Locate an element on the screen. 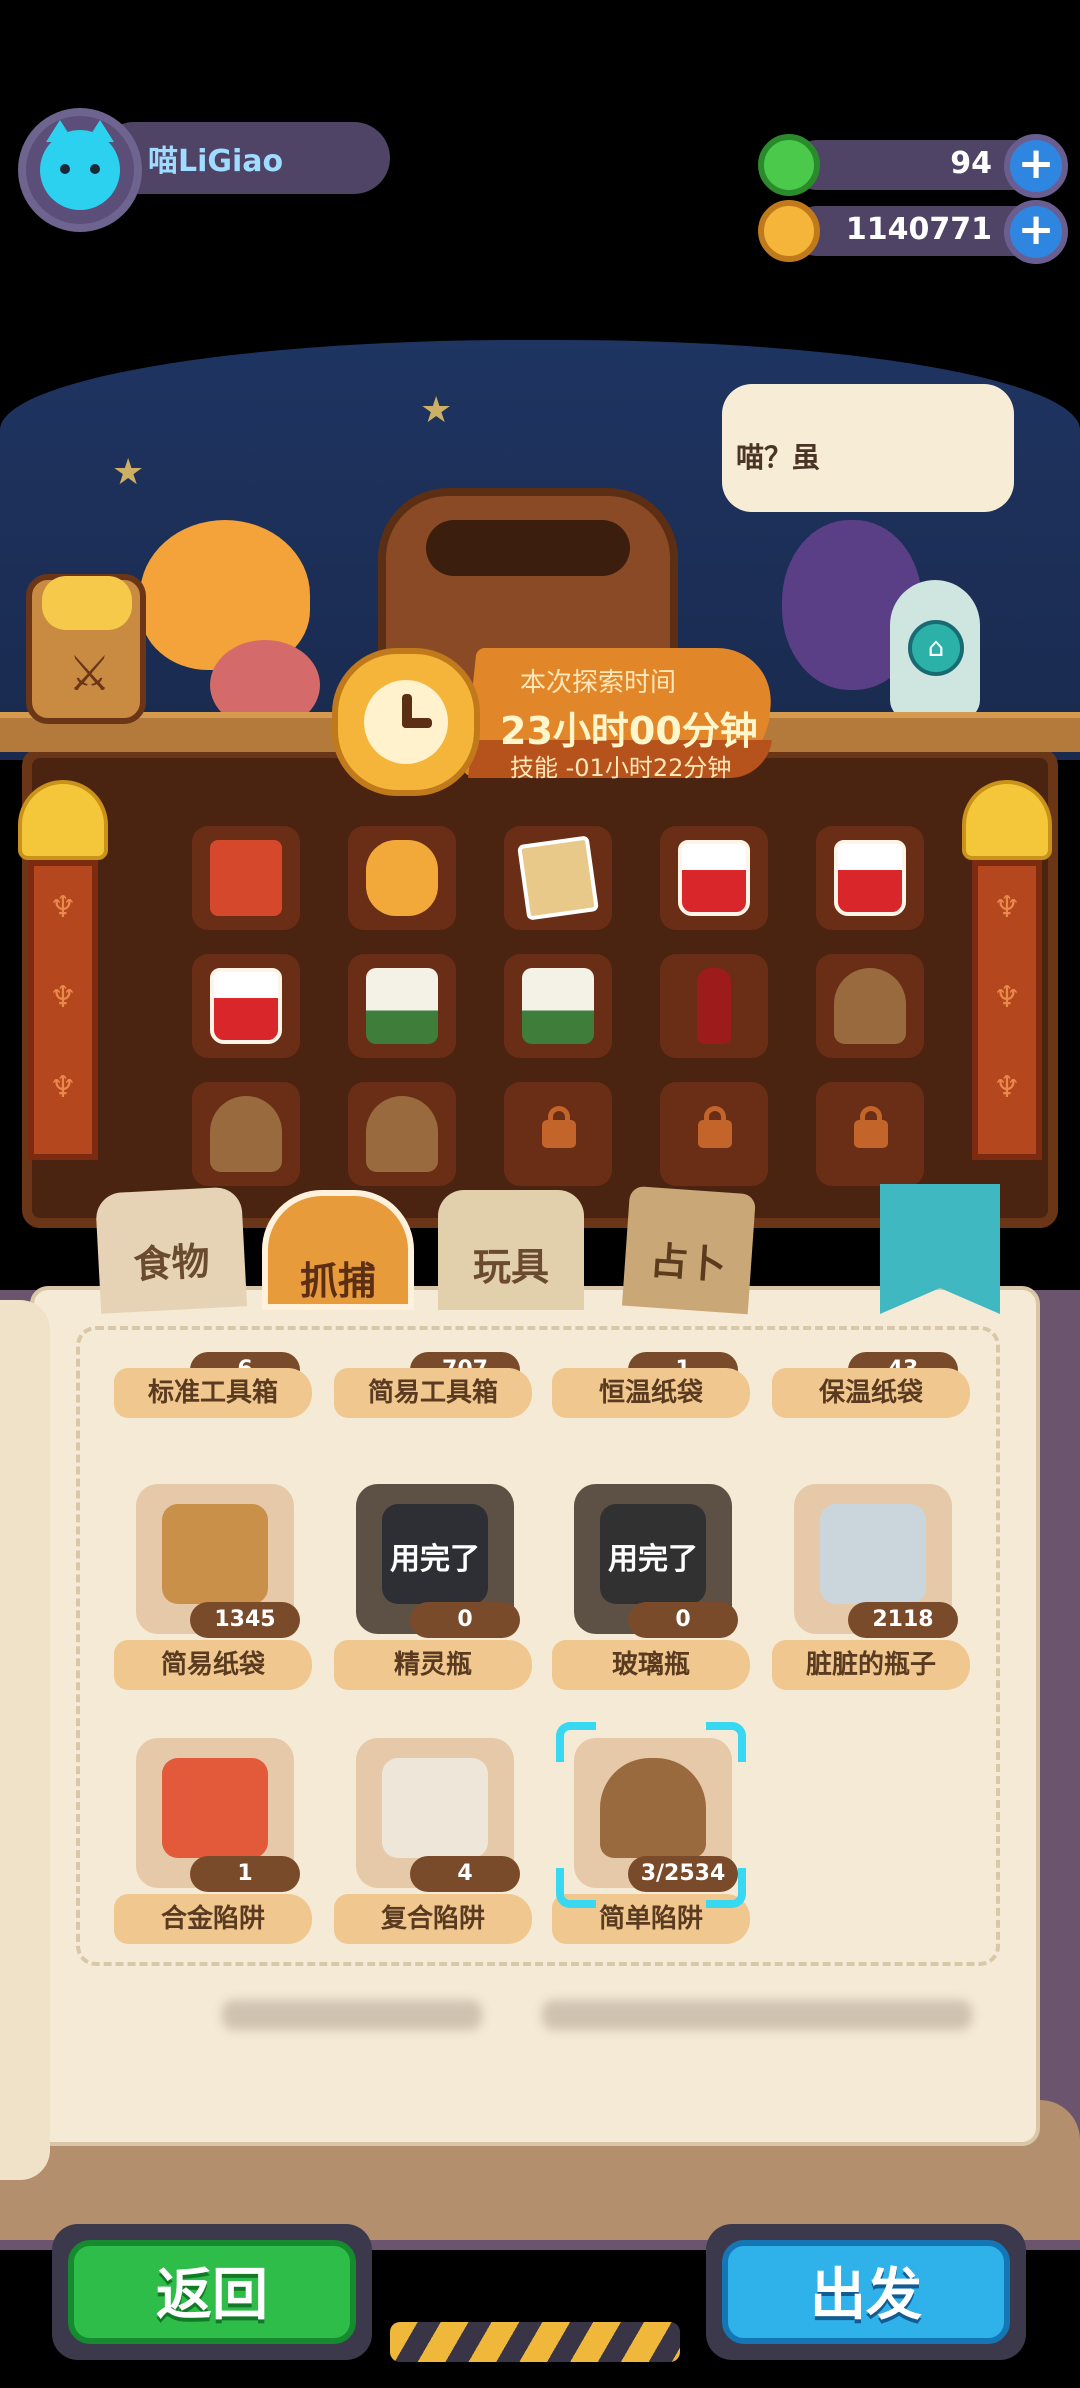 The width and height of the screenshot is (1080, 2388). trumpet-icon is located at coordinates (402, 878).